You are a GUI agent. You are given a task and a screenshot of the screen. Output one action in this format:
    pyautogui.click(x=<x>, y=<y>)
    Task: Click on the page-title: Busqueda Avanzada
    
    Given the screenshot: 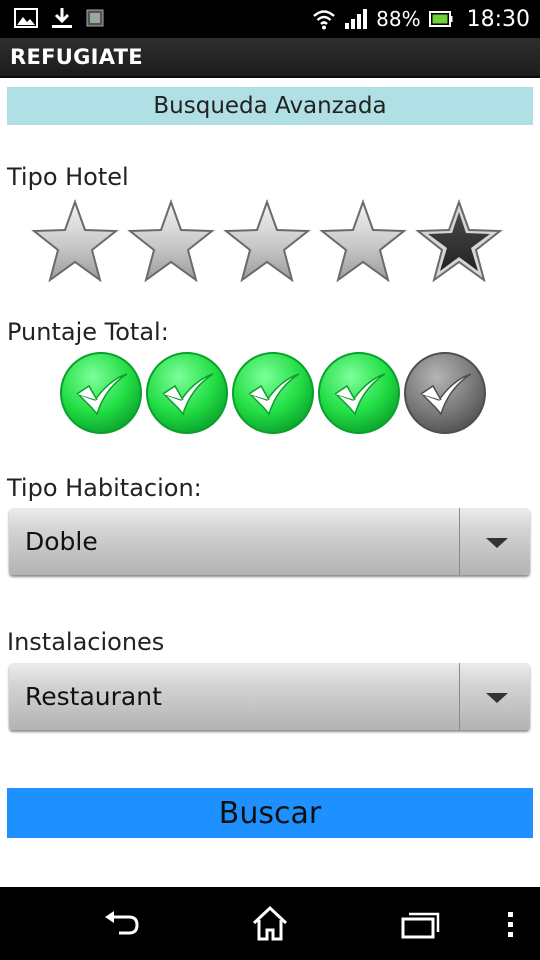 What is the action you would take?
    pyautogui.click(x=270, y=106)
    